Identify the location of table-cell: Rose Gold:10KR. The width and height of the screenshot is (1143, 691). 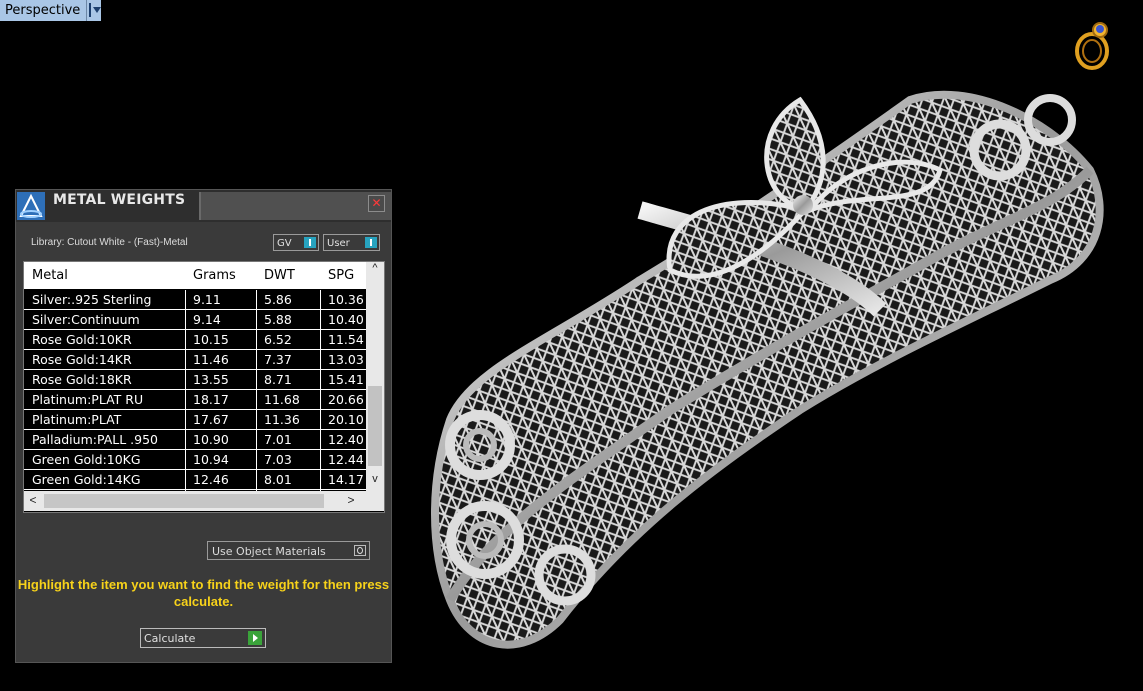
(82, 339).